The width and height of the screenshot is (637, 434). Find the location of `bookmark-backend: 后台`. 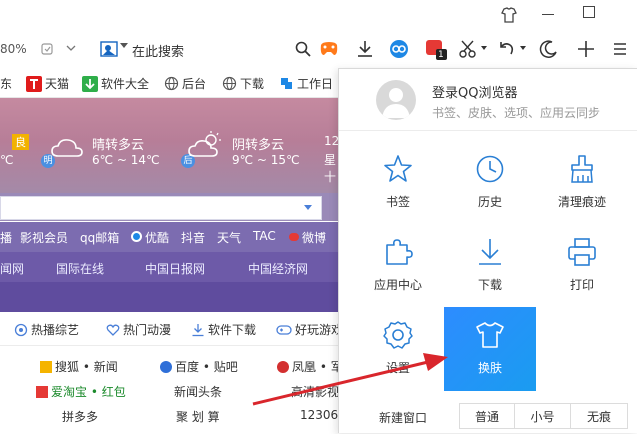

bookmark-backend: 后台 is located at coordinates (185, 83).